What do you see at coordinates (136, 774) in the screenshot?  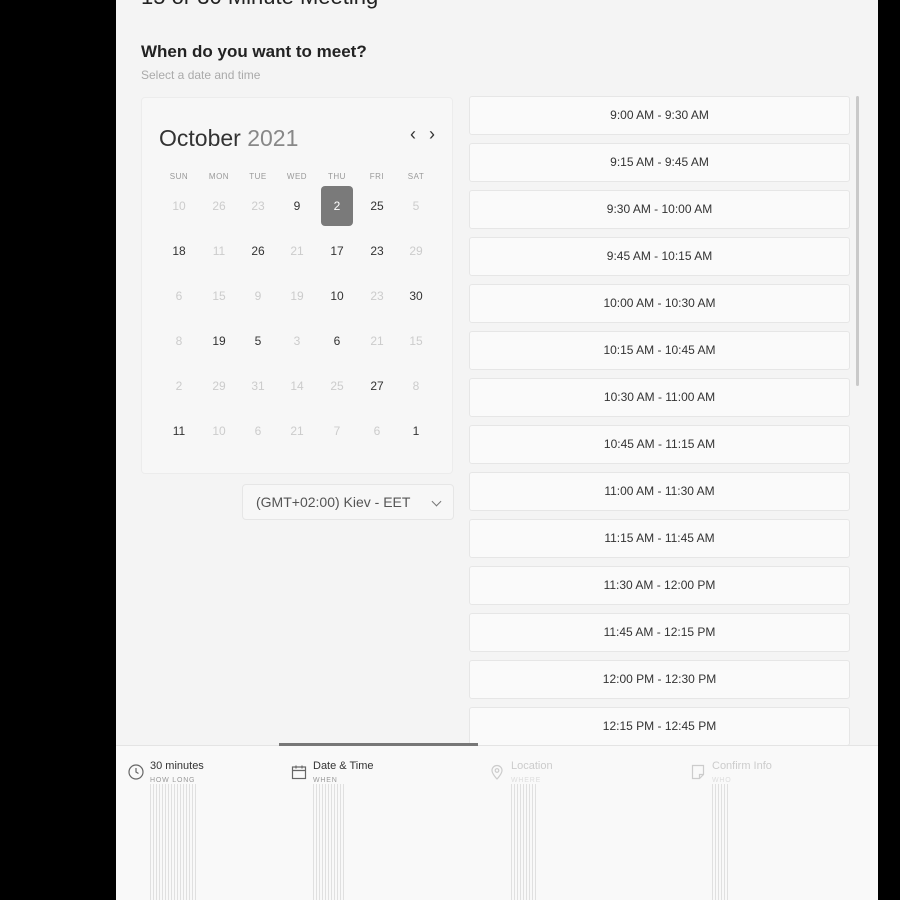 I see `clock-icon` at bounding box center [136, 774].